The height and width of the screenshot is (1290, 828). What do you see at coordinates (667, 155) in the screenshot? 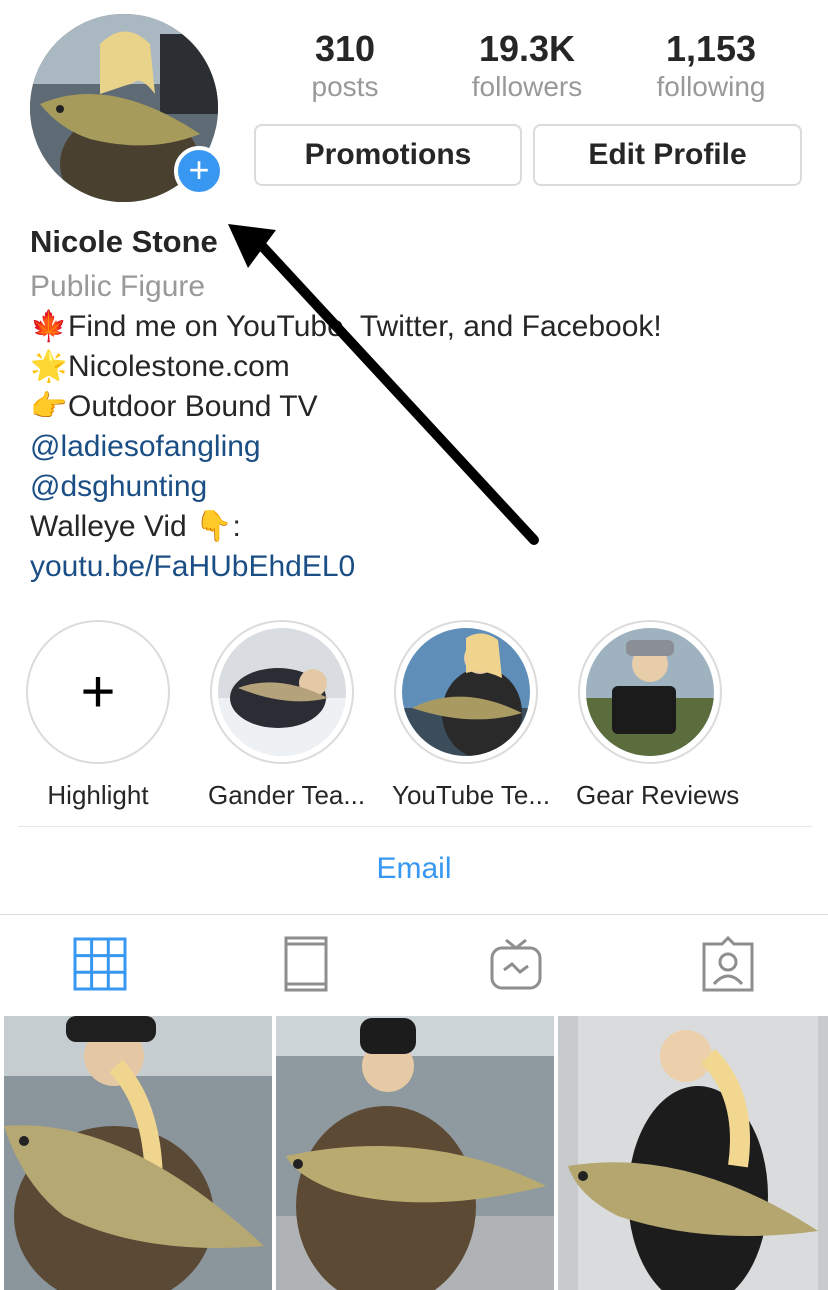
I see `edit-profile-button: Edit Profile` at bounding box center [667, 155].